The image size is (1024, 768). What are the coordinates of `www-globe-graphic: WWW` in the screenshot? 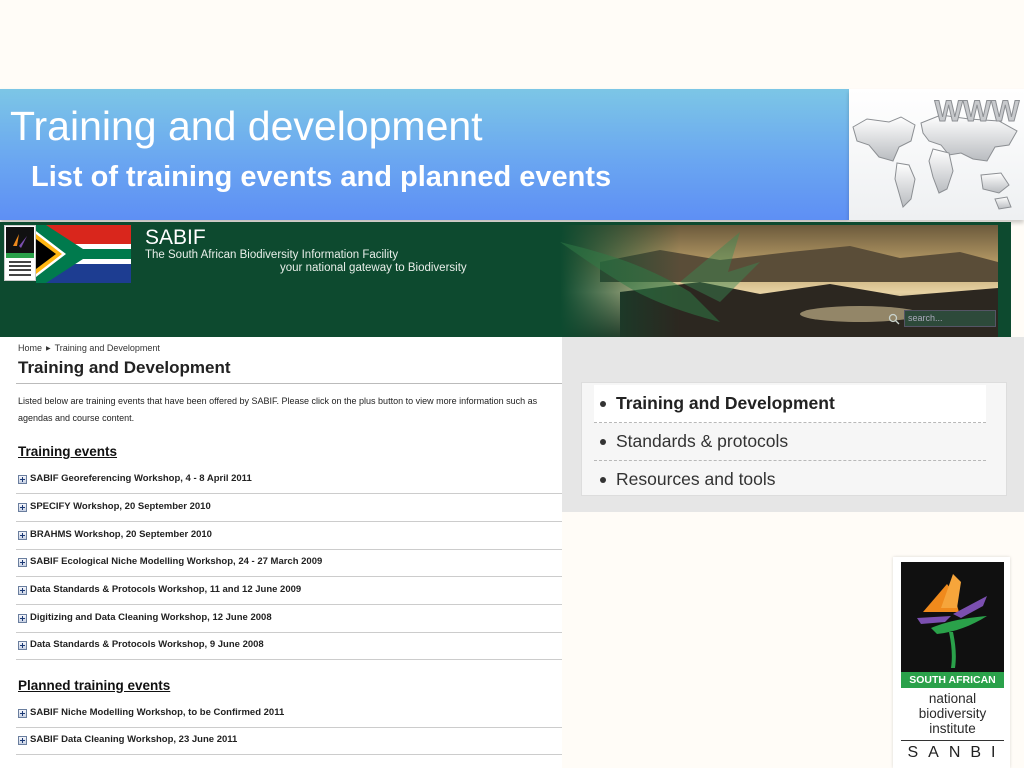 It's located at (936, 154).